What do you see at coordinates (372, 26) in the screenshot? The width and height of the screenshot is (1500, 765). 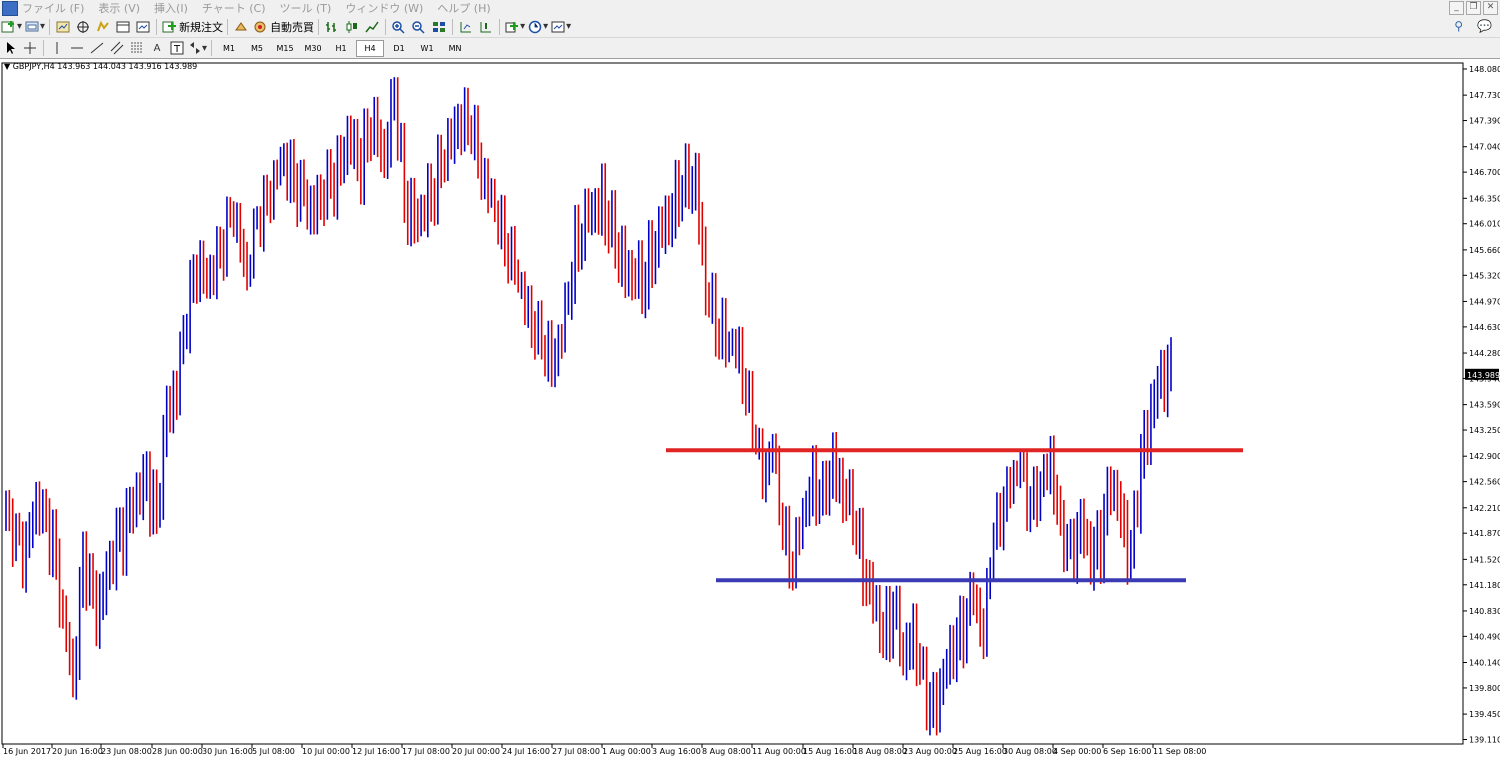 I see `line-chart-icon` at bounding box center [372, 26].